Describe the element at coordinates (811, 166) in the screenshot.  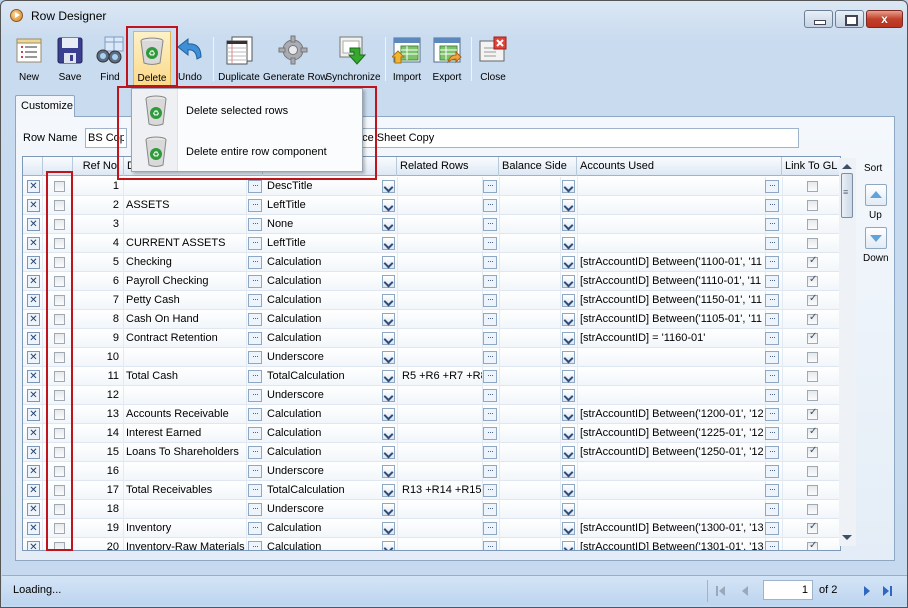
I see `column-header-link-to-gl: Link To GL` at that location.